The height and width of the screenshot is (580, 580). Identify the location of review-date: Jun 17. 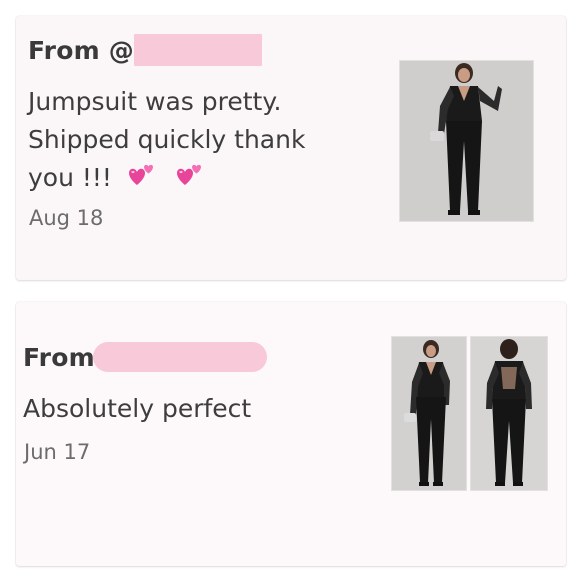
(57, 452).